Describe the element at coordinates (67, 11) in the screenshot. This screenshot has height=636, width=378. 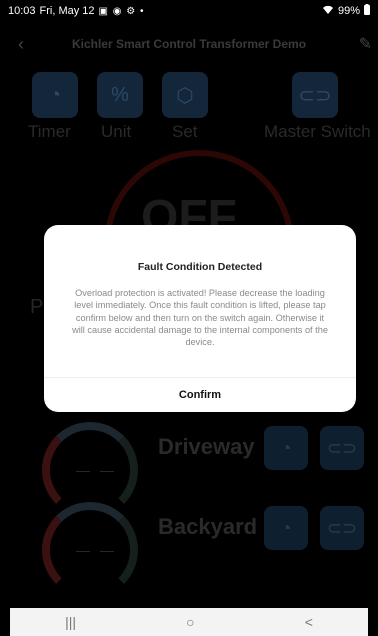
I see `status-date: Fri, May 12` at that location.